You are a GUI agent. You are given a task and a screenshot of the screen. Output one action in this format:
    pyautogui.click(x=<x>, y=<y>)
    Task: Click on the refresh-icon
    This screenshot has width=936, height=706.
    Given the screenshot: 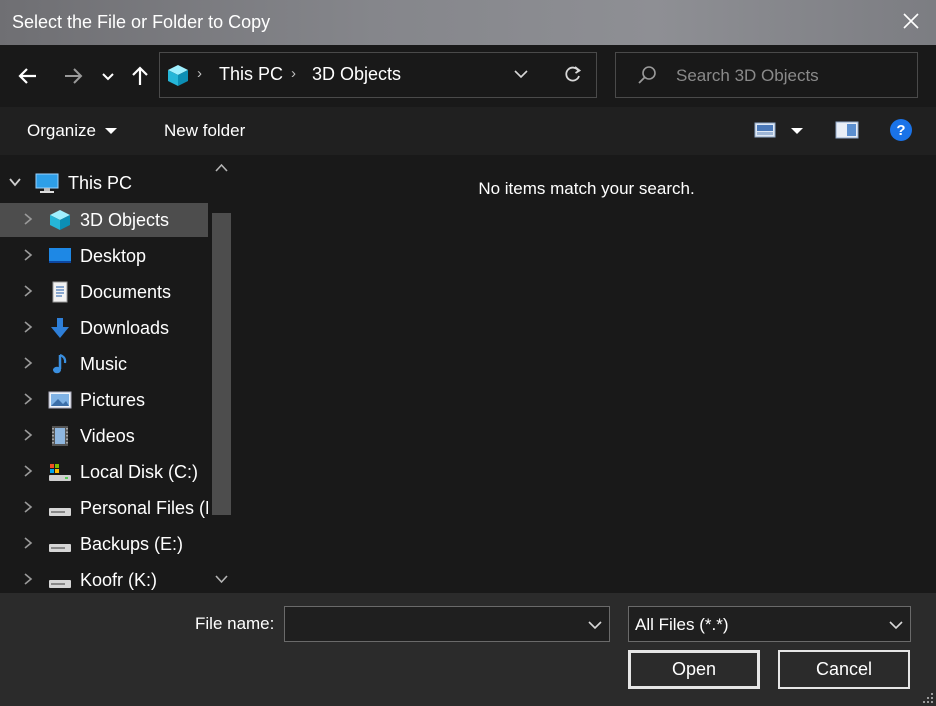 What is the action you would take?
    pyautogui.click(x=573, y=74)
    